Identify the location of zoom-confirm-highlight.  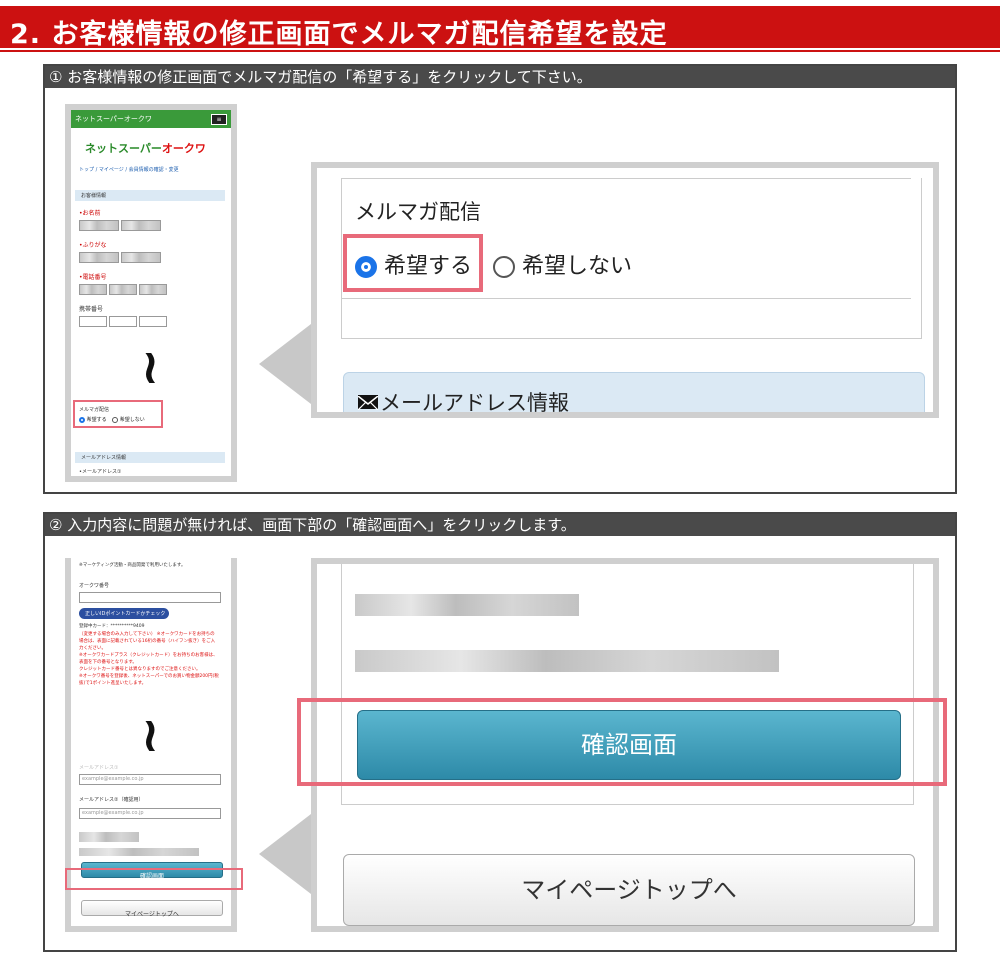
(622, 742).